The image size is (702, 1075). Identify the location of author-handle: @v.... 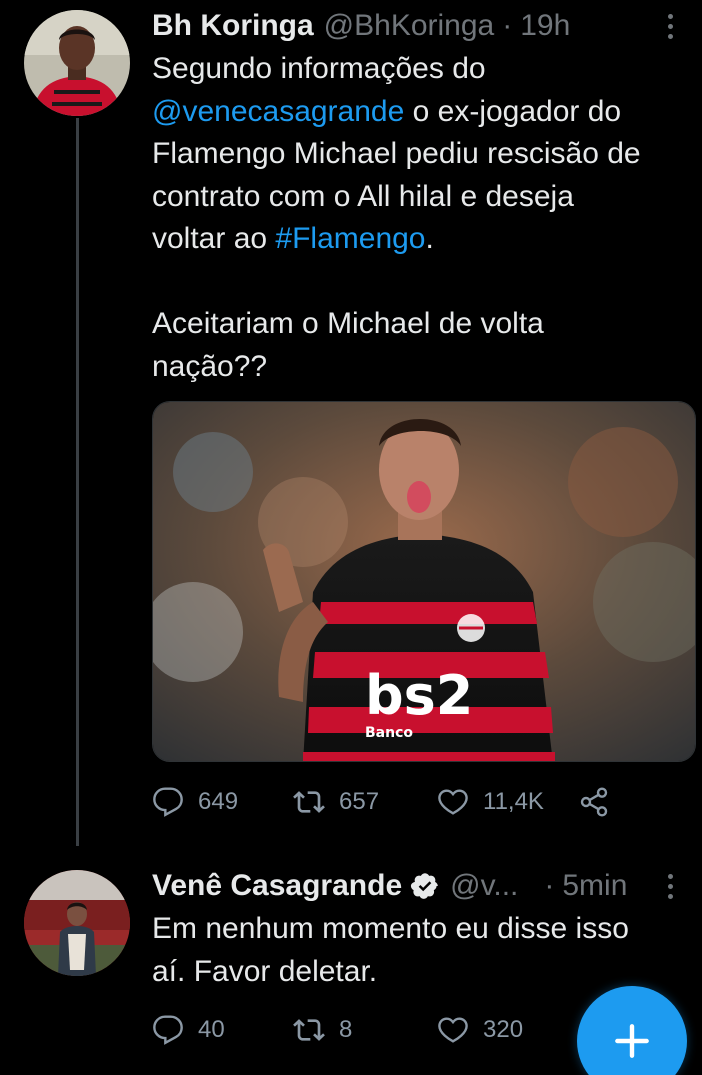
(484, 886).